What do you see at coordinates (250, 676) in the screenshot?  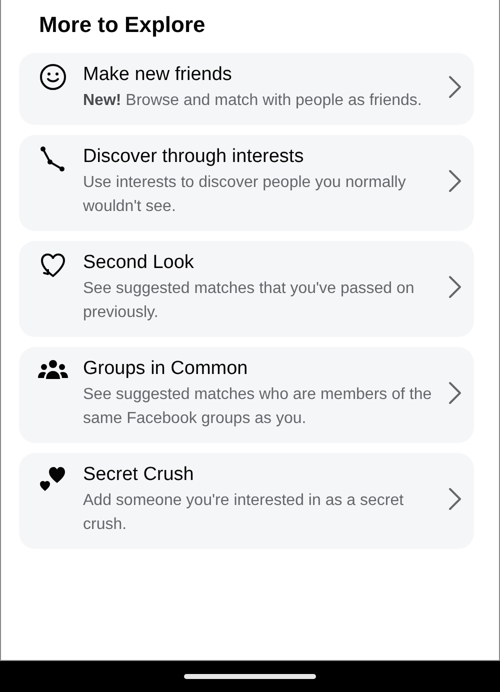 I see `home-indicator` at bounding box center [250, 676].